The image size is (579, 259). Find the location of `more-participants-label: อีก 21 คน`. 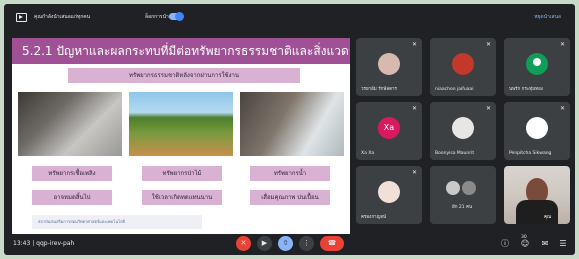

more-participants-label: อีก 21 คน is located at coordinates (462, 207).